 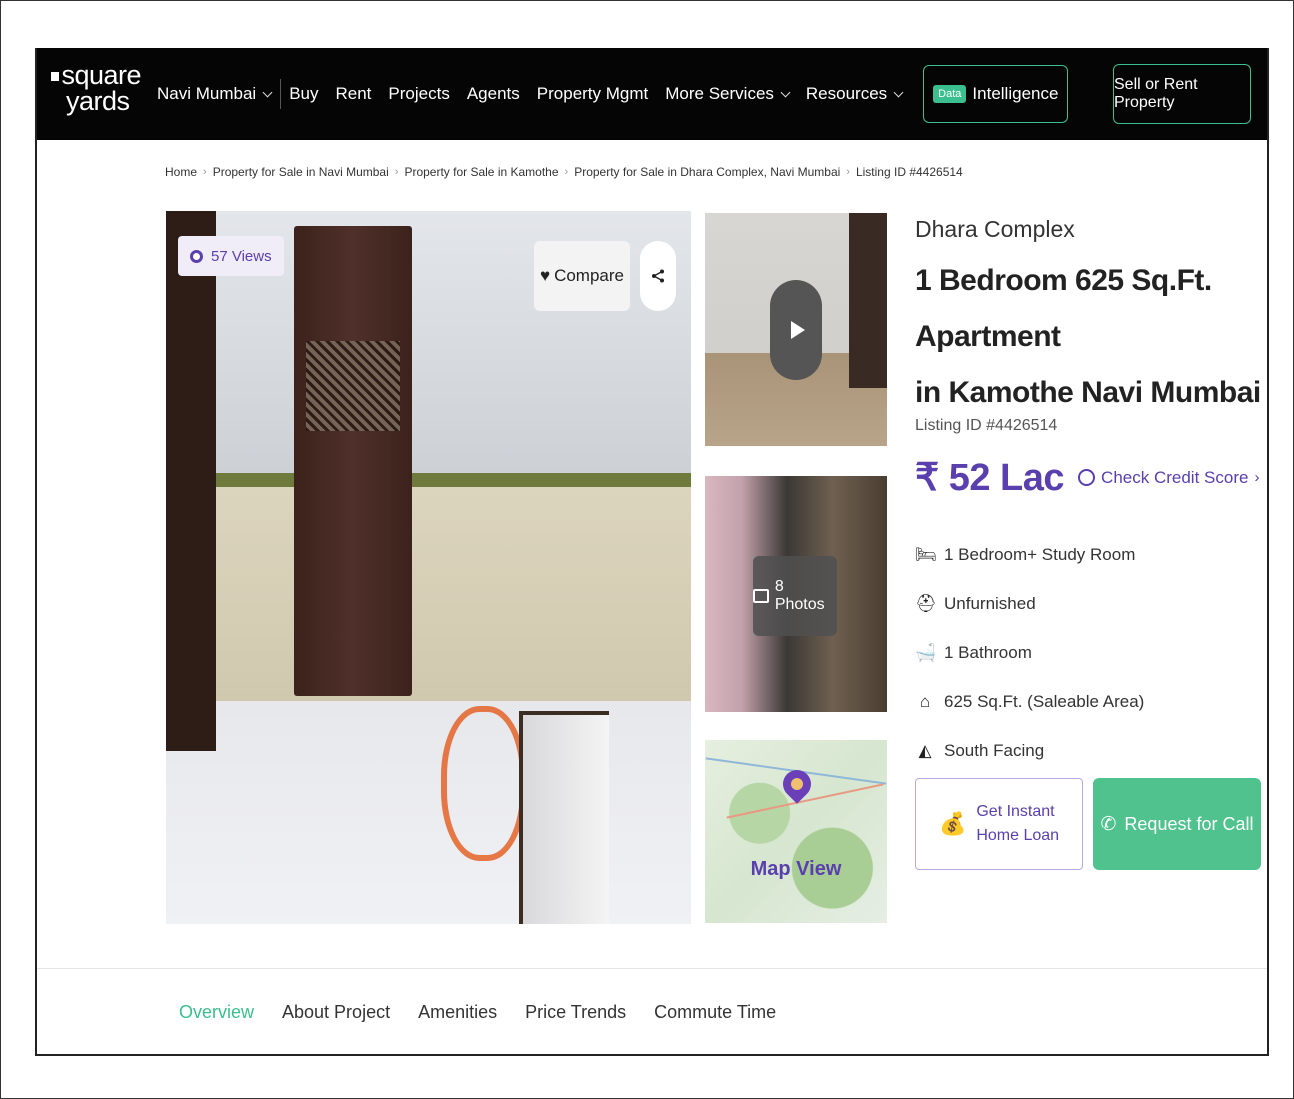 What do you see at coordinates (1087, 477) in the screenshot?
I see `gauge-icon` at bounding box center [1087, 477].